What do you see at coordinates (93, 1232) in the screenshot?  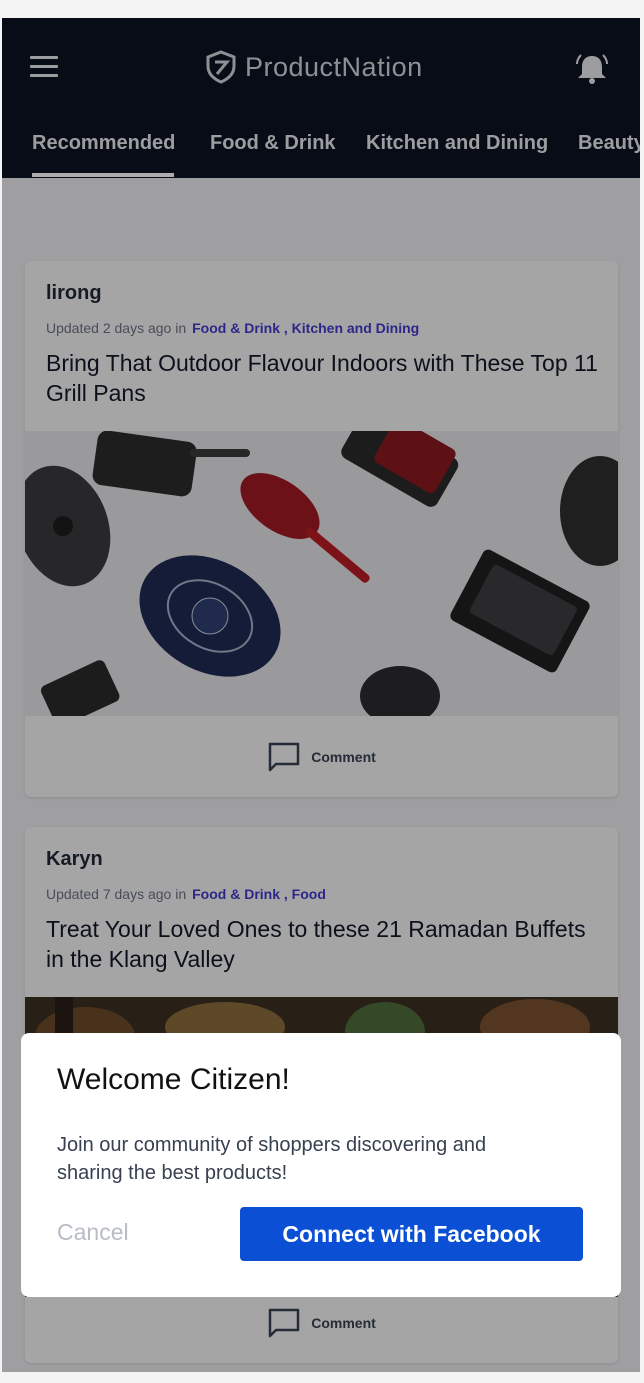 I see `cancel-button: Cancel` at bounding box center [93, 1232].